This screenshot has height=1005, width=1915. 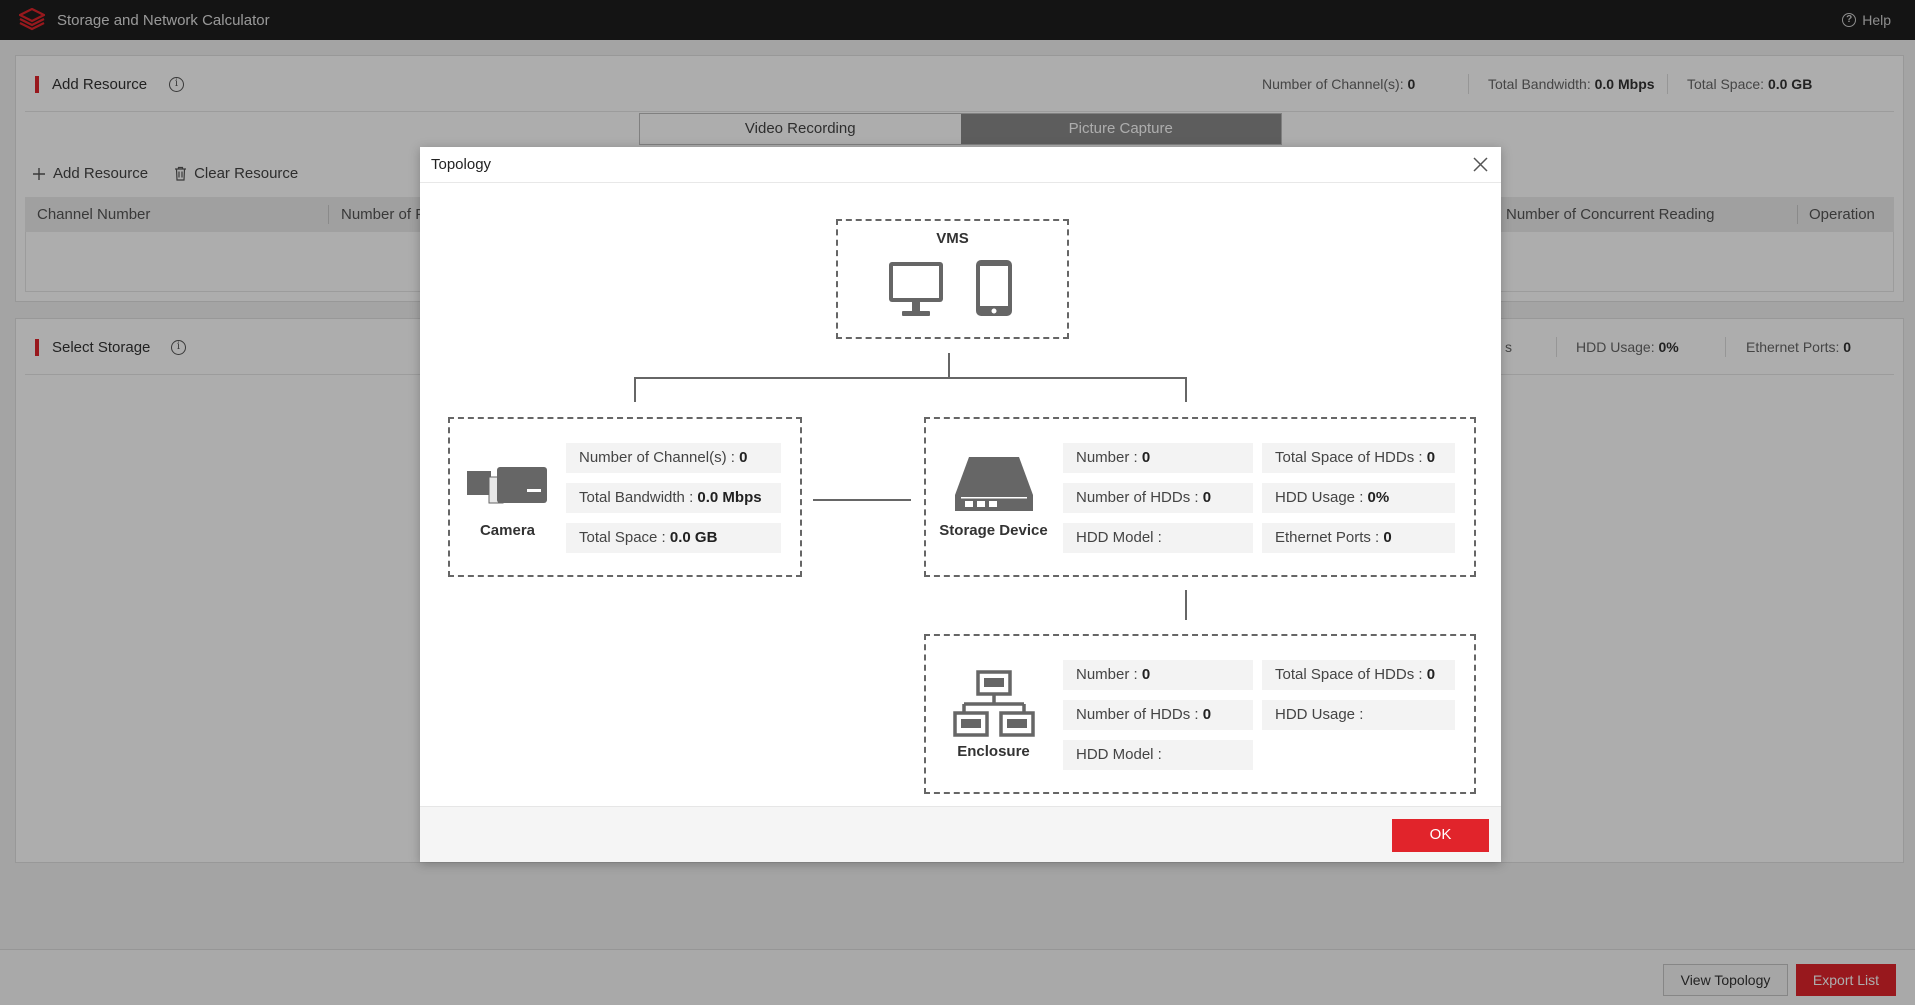 I want to click on enclosure-hdds-field: Number of HDDs : 0, so click(x=1158, y=715).